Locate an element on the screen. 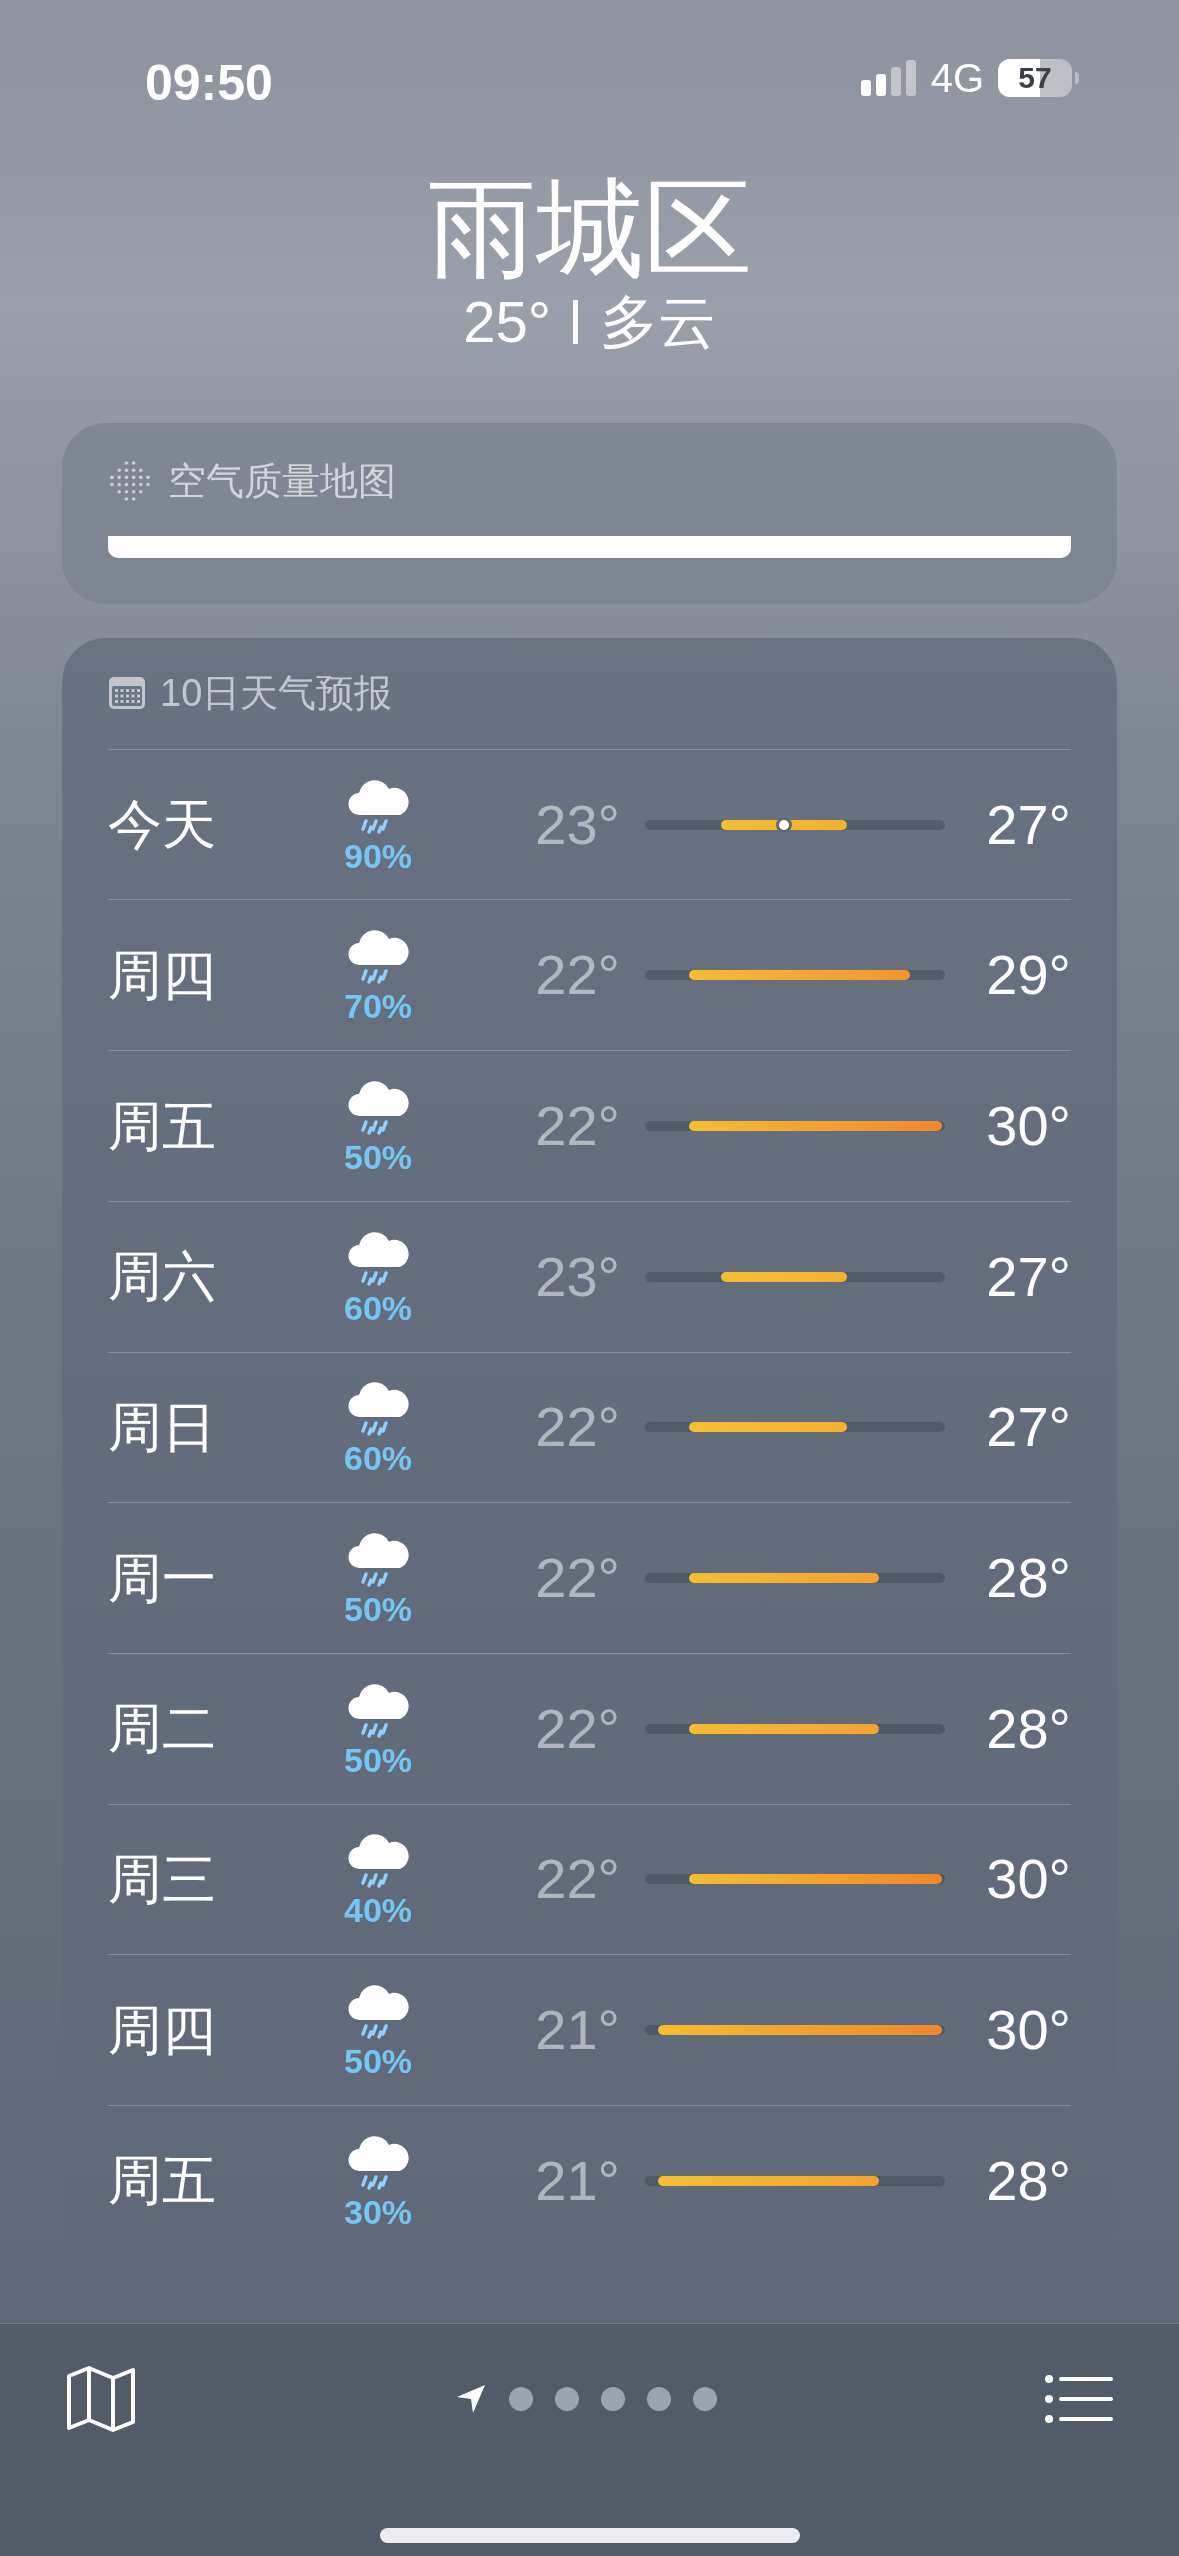  precipitation-chance: 30% is located at coordinates (378, 2211).